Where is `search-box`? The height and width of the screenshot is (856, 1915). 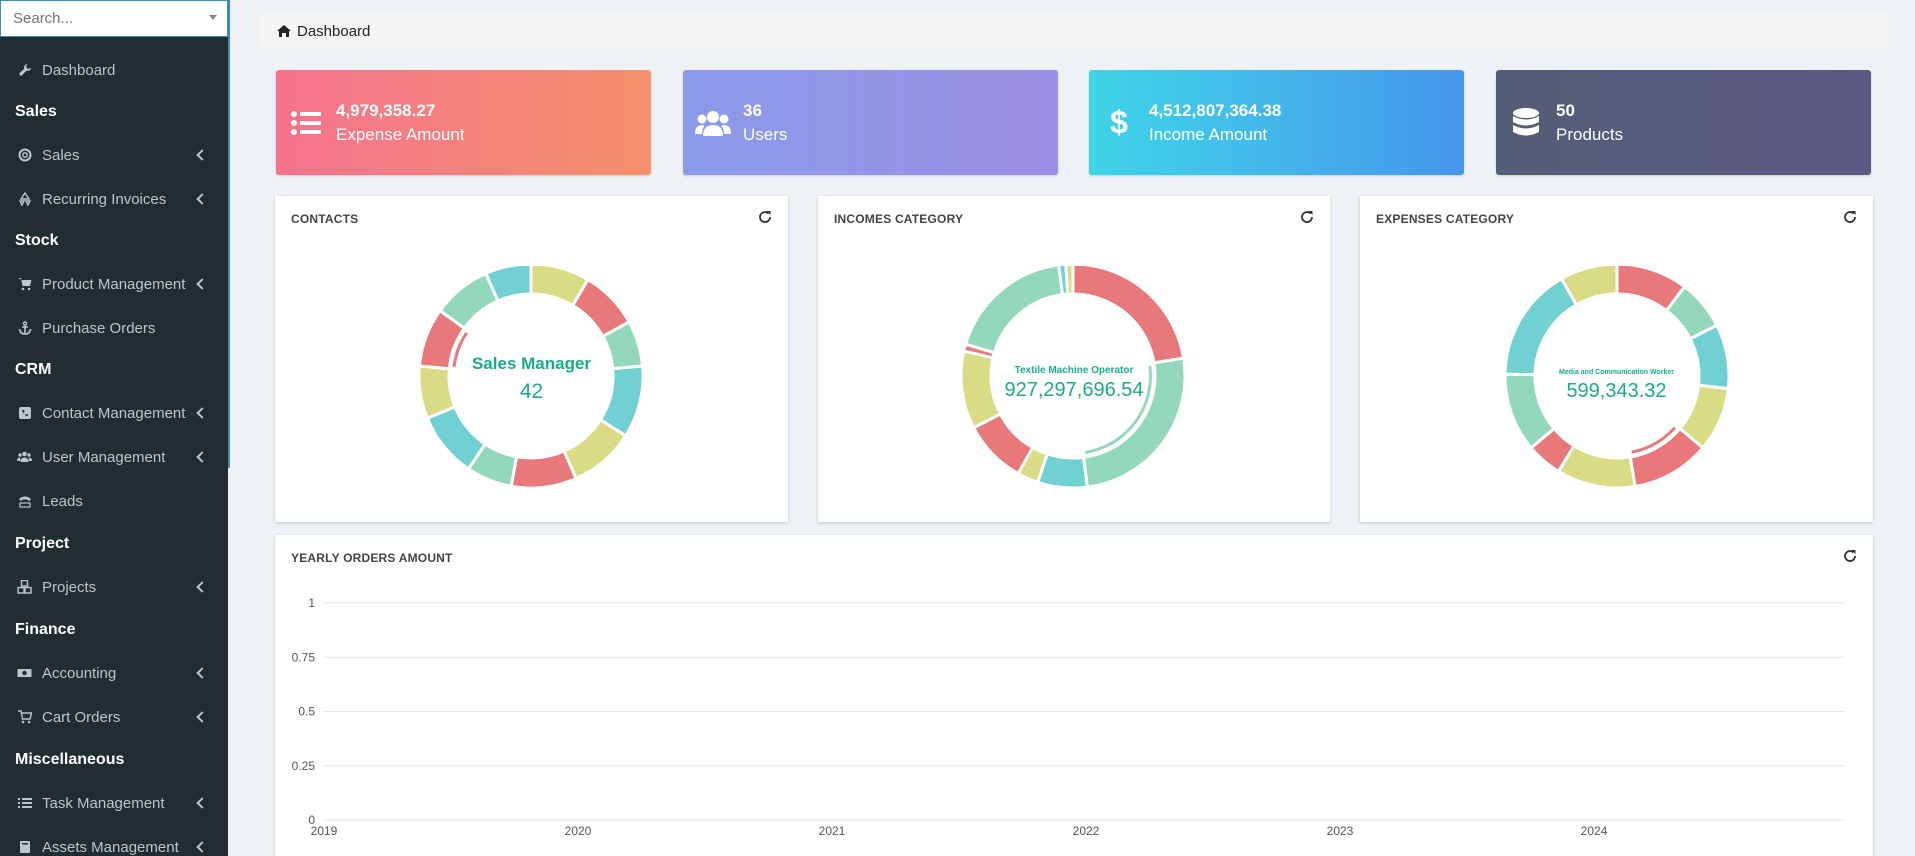
search-box is located at coordinates (114, 18).